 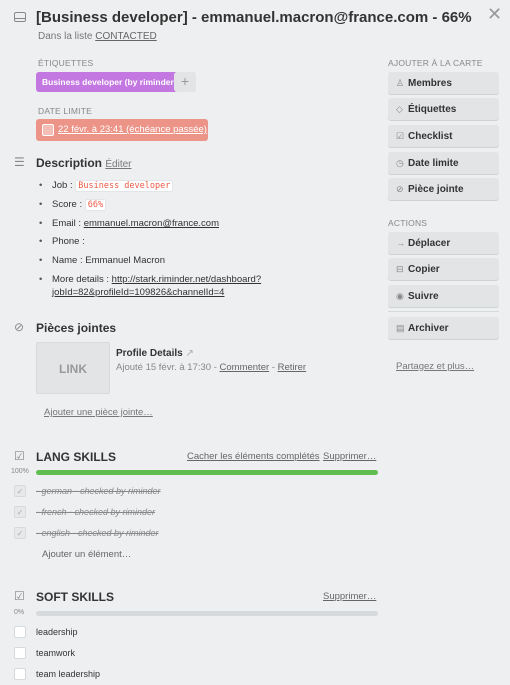 I want to click on progress-fill, so click(x=207, y=472).